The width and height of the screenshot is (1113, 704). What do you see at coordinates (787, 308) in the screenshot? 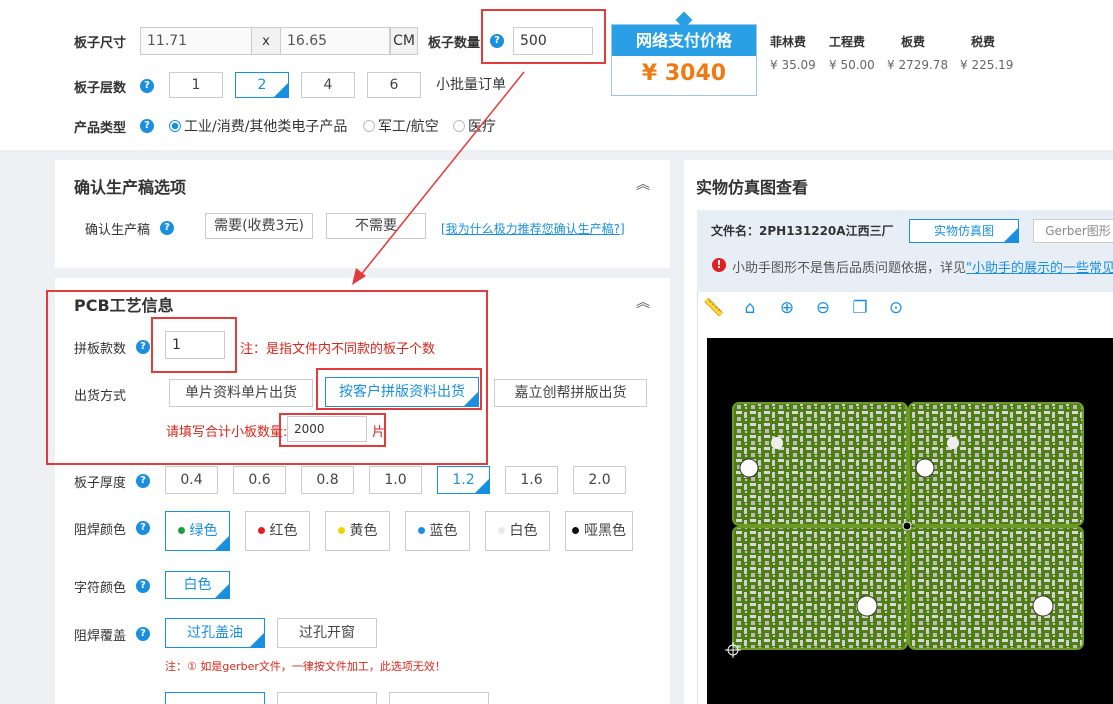
I see `zoom-in-icon: ⊕` at bounding box center [787, 308].